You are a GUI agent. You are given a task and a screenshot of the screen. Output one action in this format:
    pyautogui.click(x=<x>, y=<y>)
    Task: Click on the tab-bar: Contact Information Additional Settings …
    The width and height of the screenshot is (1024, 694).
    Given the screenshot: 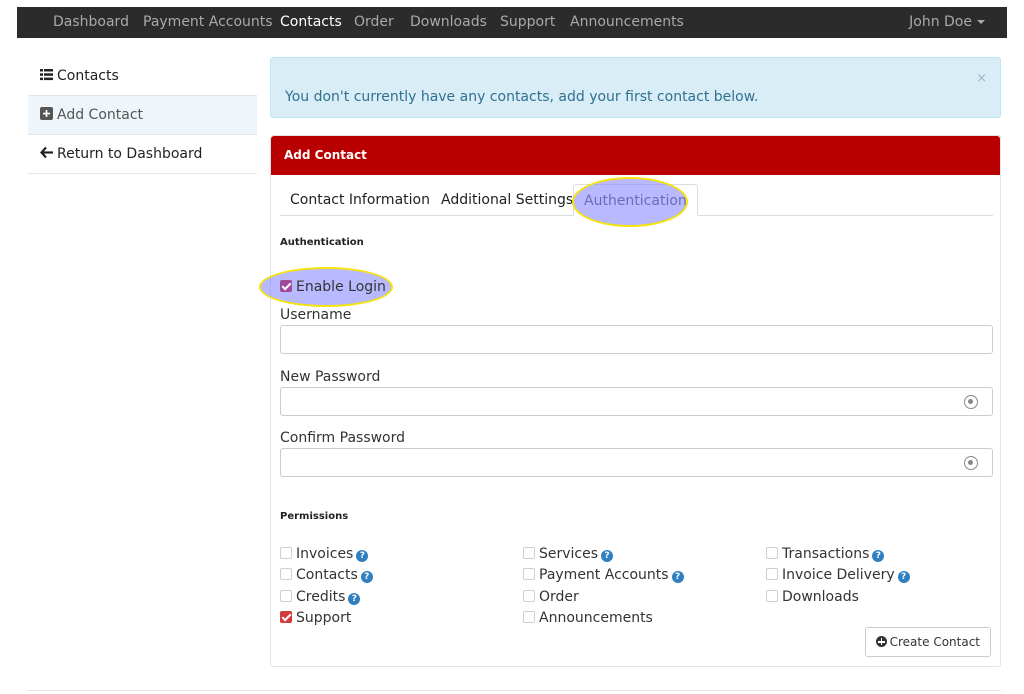 What is the action you would take?
    pyautogui.click(x=636, y=197)
    